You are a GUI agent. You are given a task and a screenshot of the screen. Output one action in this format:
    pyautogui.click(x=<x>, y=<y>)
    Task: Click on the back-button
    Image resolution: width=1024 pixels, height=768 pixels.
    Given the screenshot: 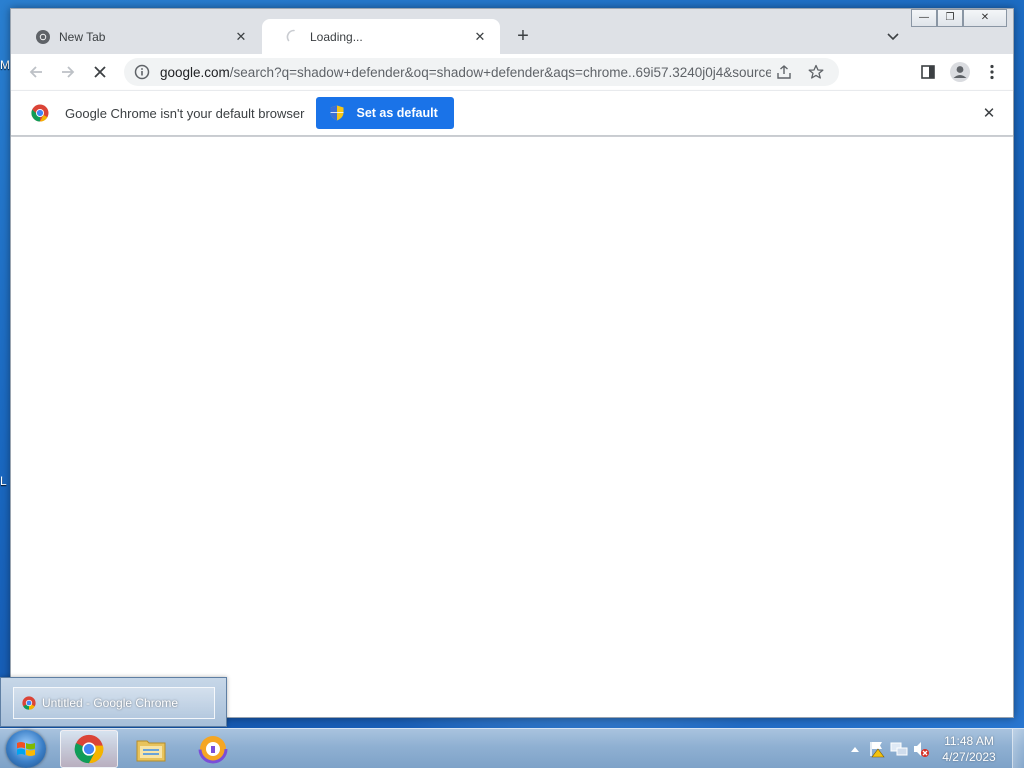 What is the action you would take?
    pyautogui.click(x=36, y=72)
    